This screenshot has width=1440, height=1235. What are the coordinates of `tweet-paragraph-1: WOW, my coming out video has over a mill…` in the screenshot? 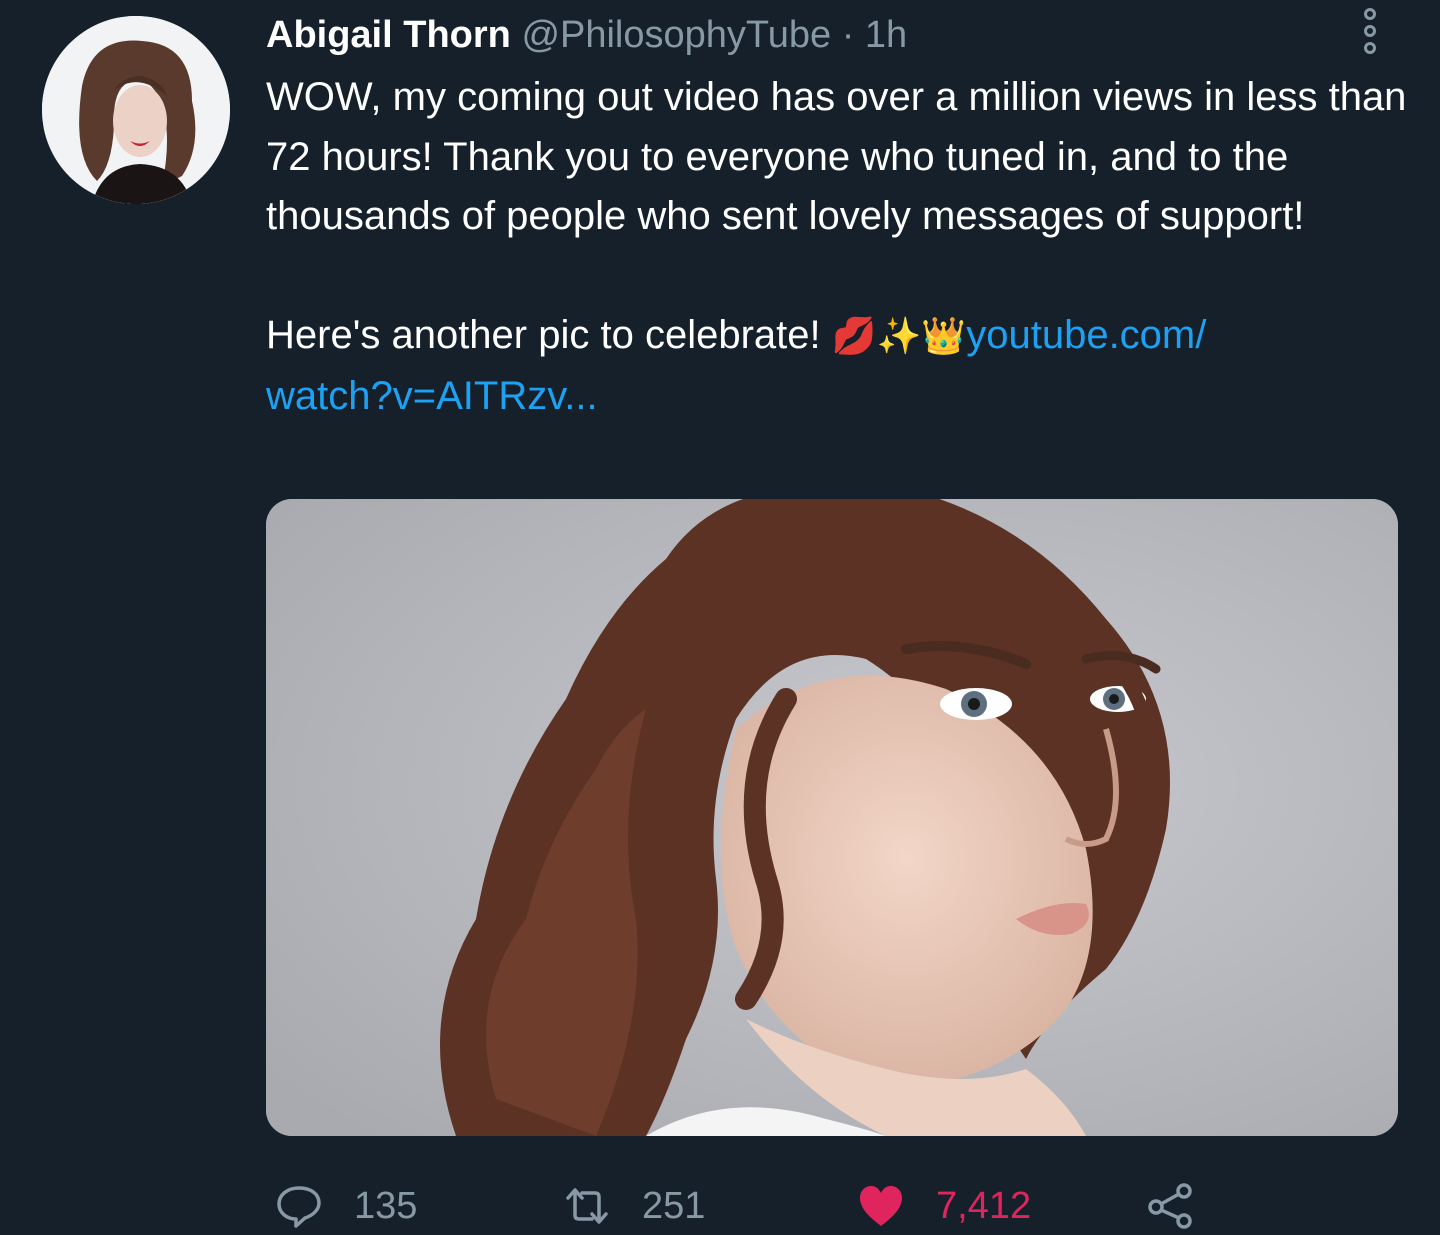 It's located at (836, 156).